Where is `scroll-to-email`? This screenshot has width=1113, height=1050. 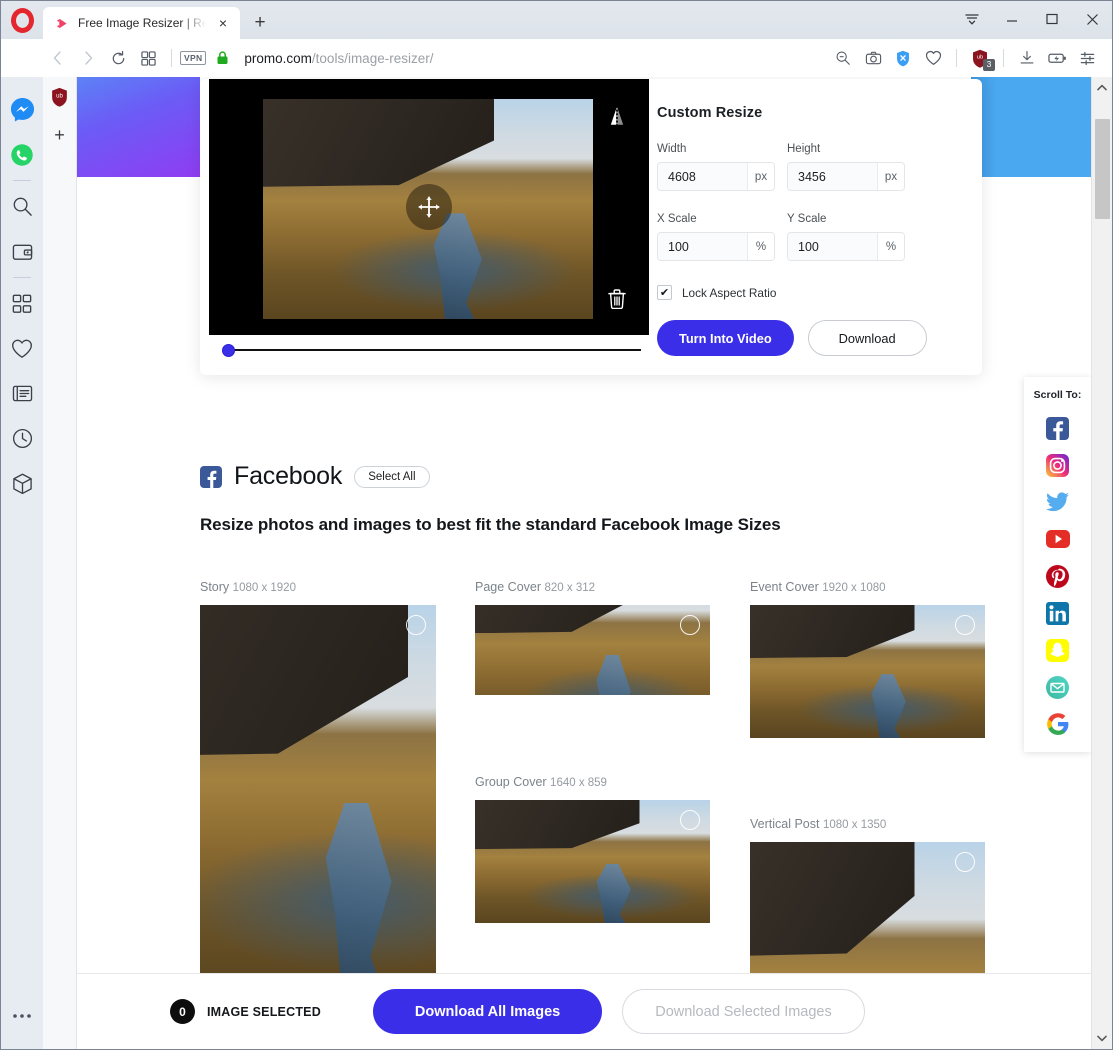
scroll-to-email is located at coordinates (1058, 687).